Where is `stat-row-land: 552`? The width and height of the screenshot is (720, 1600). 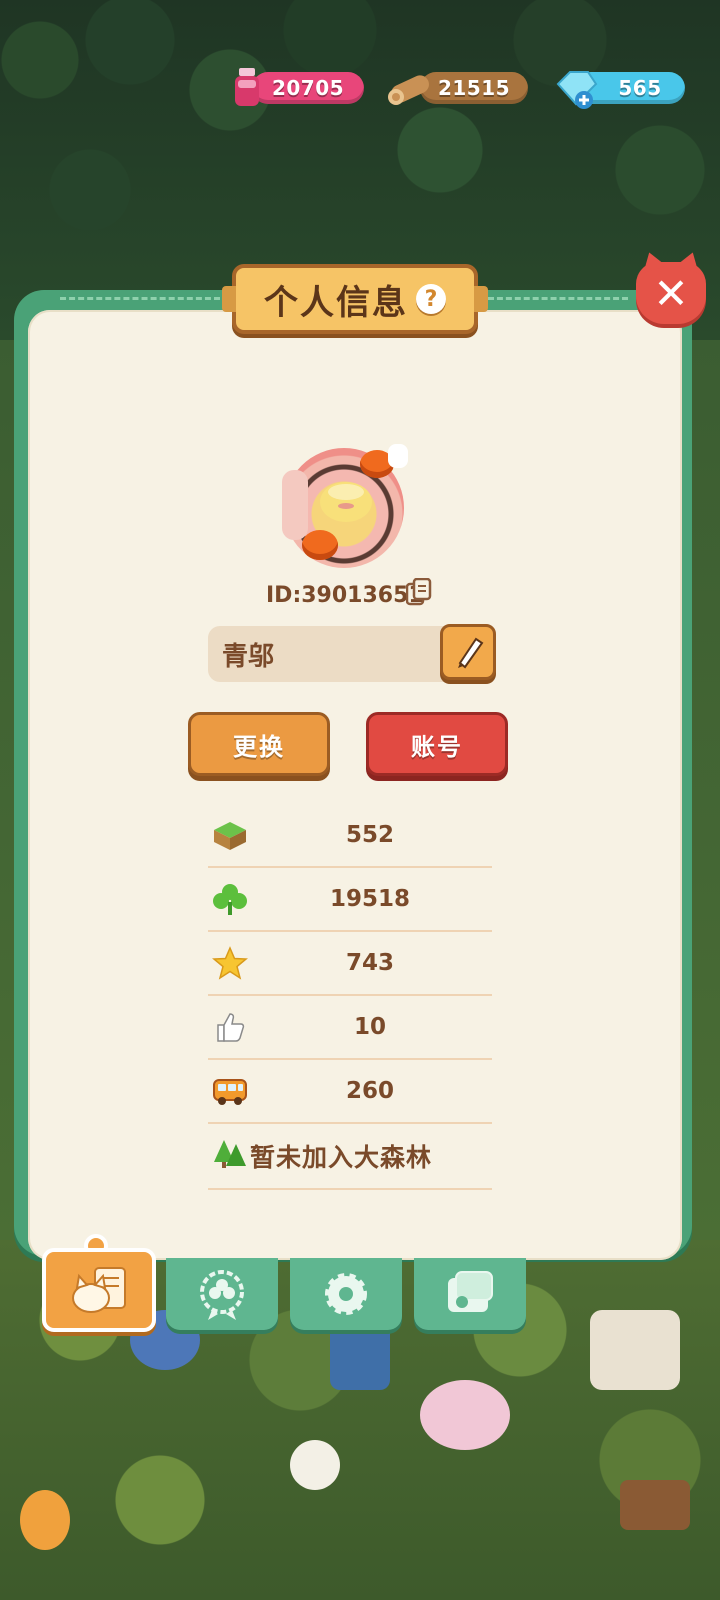
stat-row-land: 552 is located at coordinates (350, 836).